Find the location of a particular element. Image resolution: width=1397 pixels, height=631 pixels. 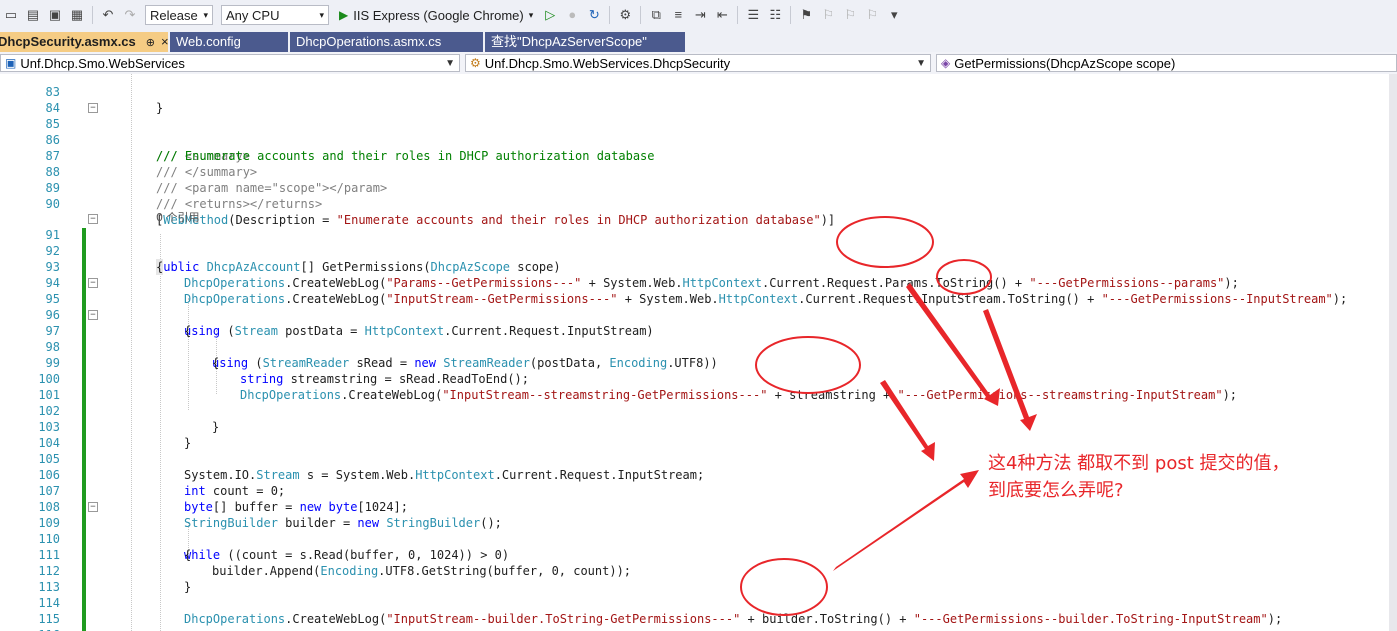

annotation-circle-streamstring is located at coordinates (808, 365).